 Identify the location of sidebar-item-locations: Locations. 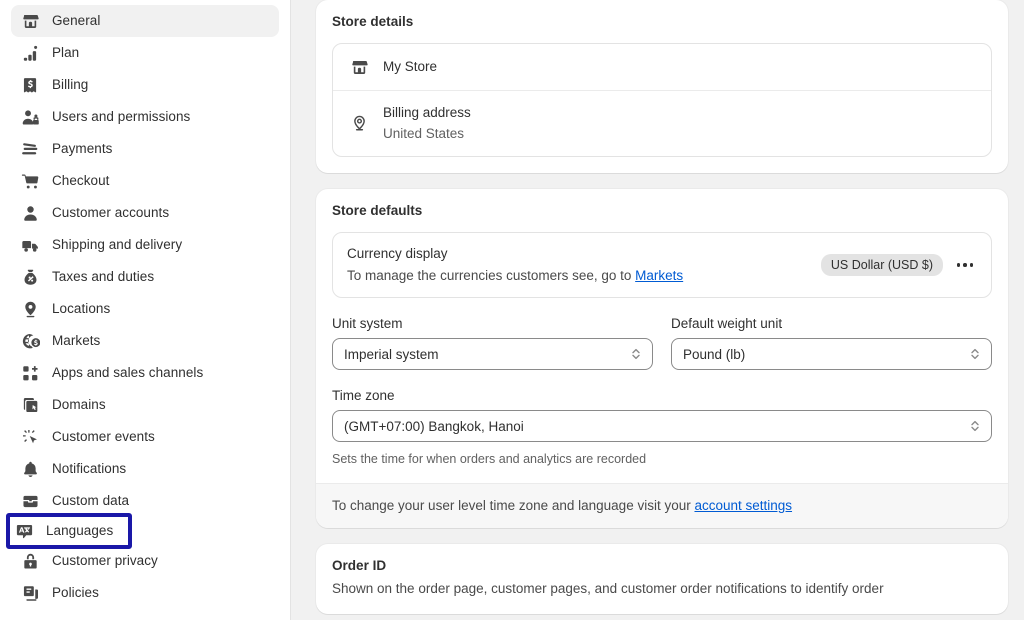
(145, 309).